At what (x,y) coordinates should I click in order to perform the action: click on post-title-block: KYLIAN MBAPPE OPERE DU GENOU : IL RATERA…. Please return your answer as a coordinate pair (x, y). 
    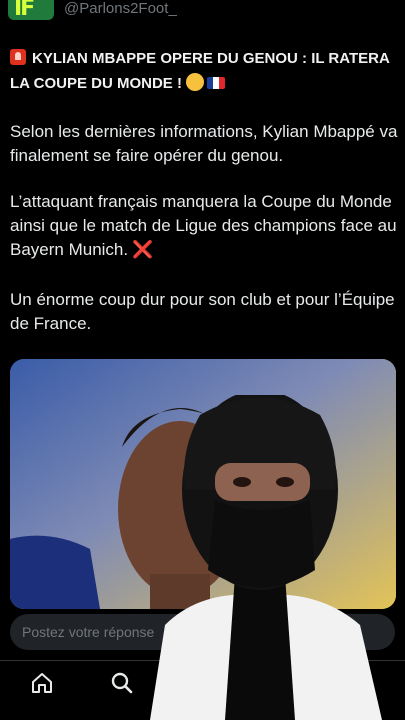
    Looking at the image, I should click on (202, 71).